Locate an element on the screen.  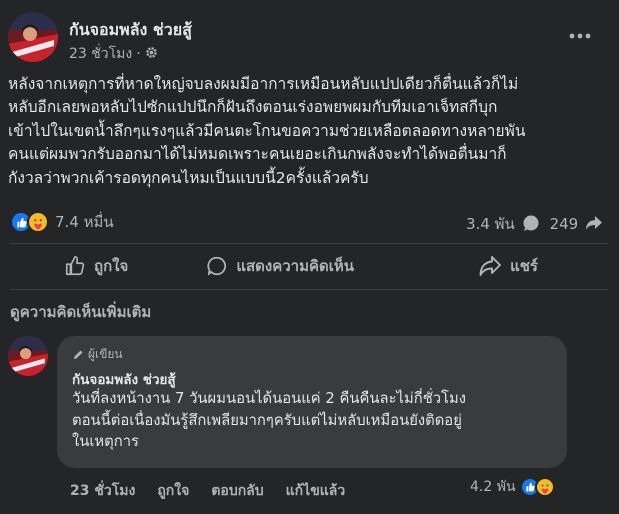
post-time: 23 ชั่วโมง is located at coordinates (100, 54).